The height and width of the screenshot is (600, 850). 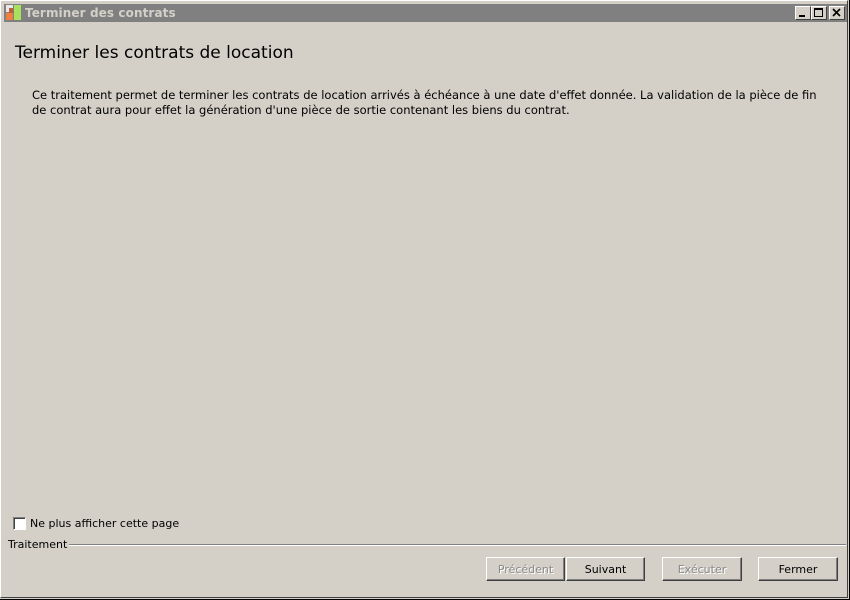 What do you see at coordinates (525, 569) in the screenshot?
I see `previous-button: Précédent` at bounding box center [525, 569].